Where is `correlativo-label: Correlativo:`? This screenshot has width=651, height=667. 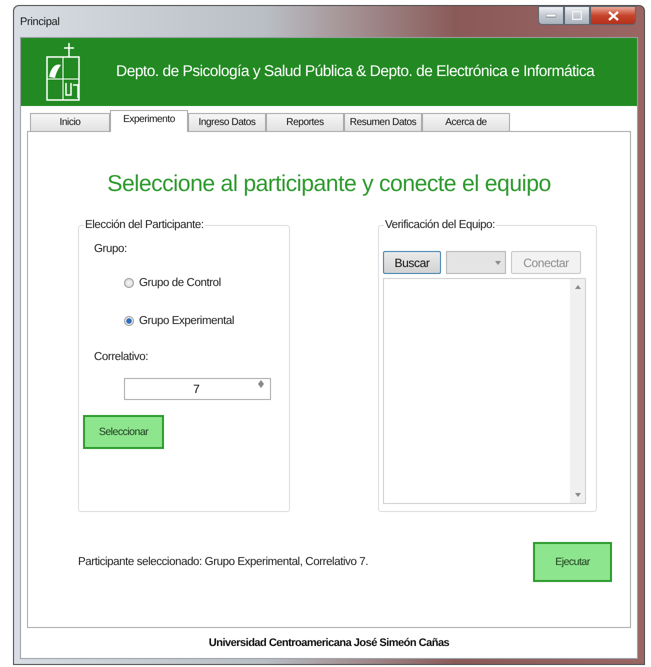
correlativo-label: Correlativo: is located at coordinates (121, 357).